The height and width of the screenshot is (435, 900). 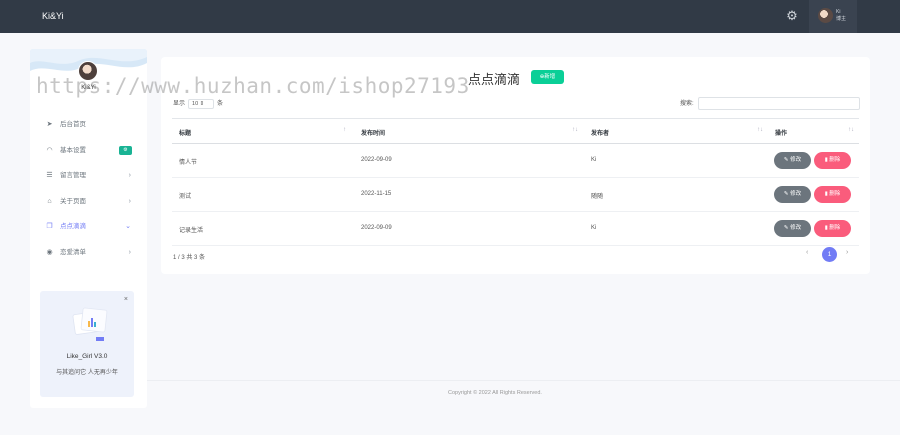 What do you see at coordinates (73, 201) in the screenshot?
I see `sidebar-item-label: 关于页面` at bounding box center [73, 201].